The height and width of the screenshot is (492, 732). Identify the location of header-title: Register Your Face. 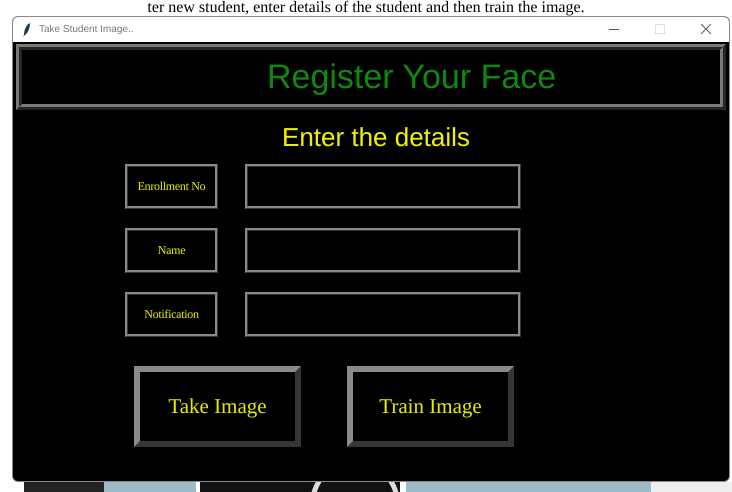
(411, 77).